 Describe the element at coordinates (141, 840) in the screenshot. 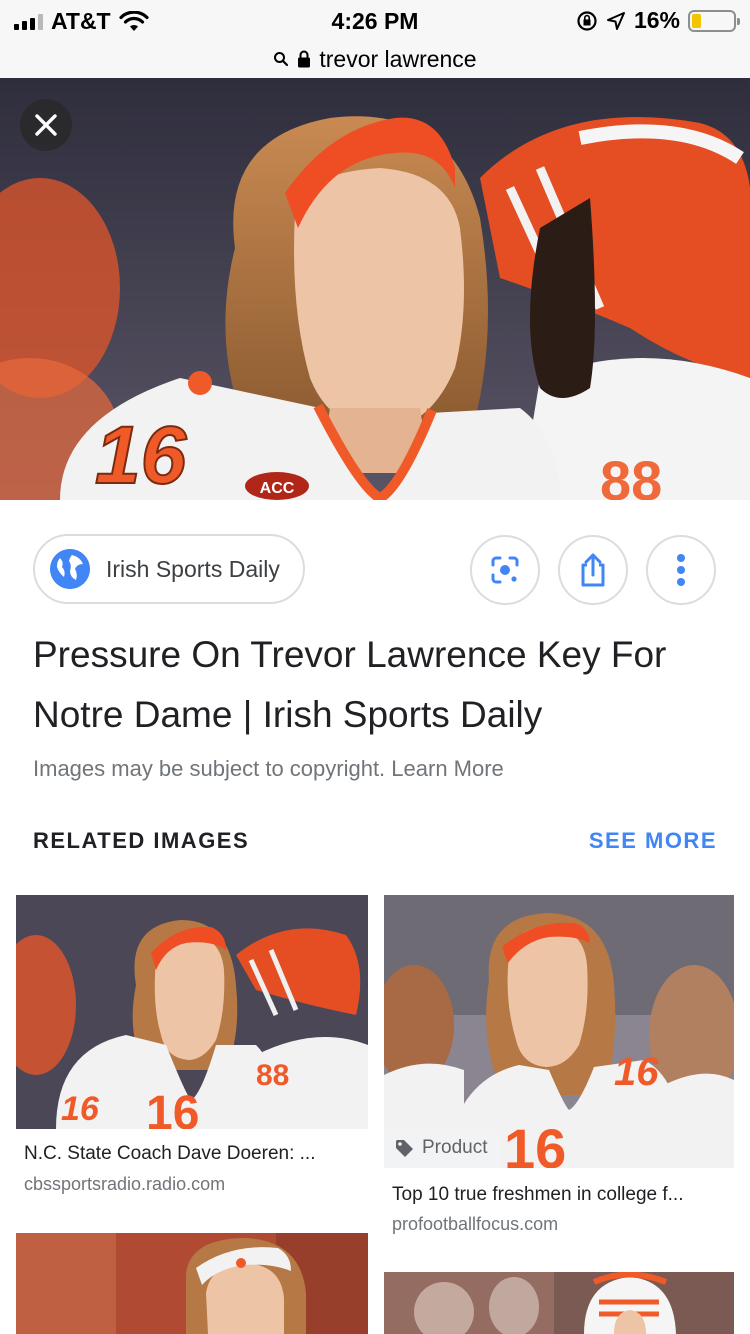

I see `related-images-header: RELATED IMAGES` at that location.